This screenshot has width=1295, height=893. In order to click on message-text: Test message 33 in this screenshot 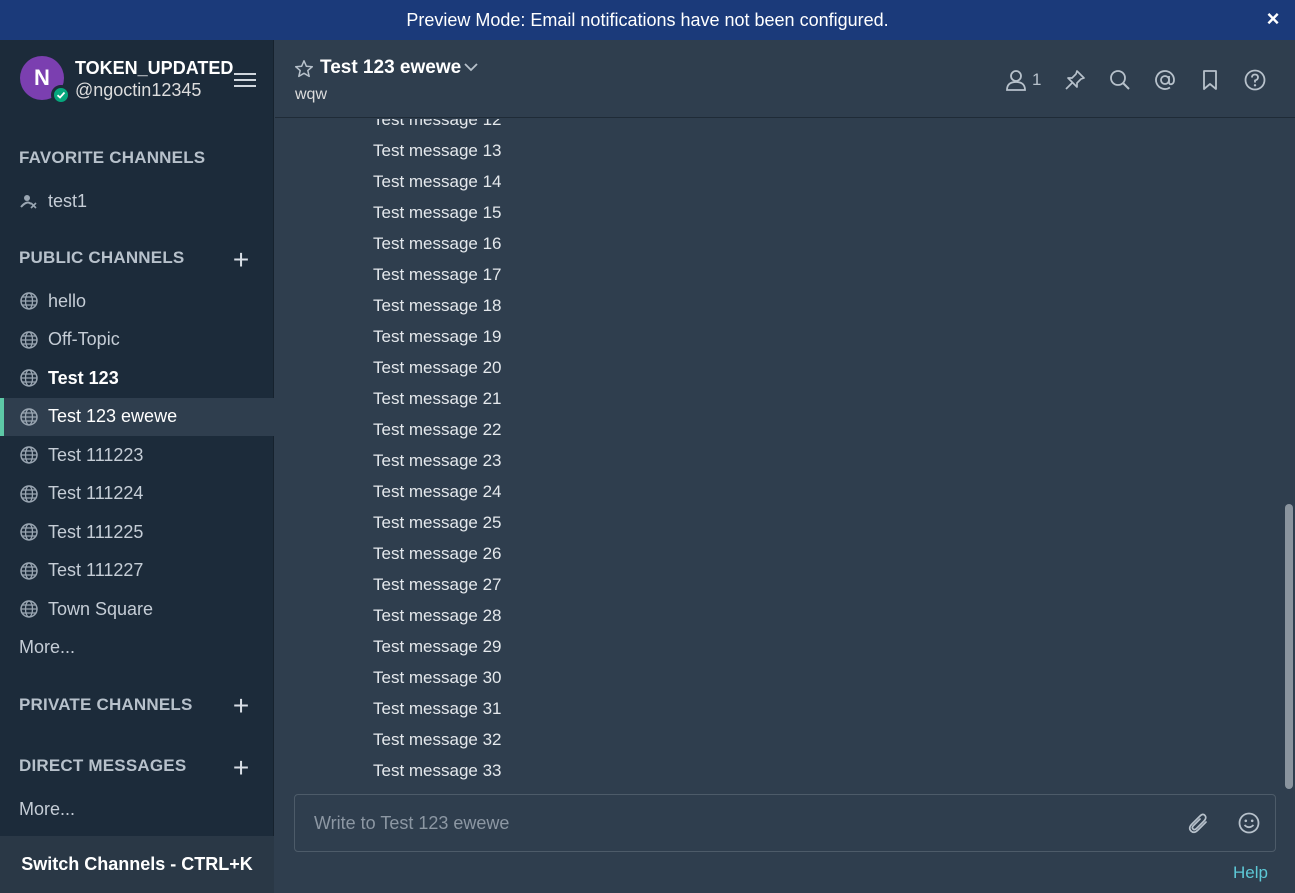, I will do `click(437, 770)`.